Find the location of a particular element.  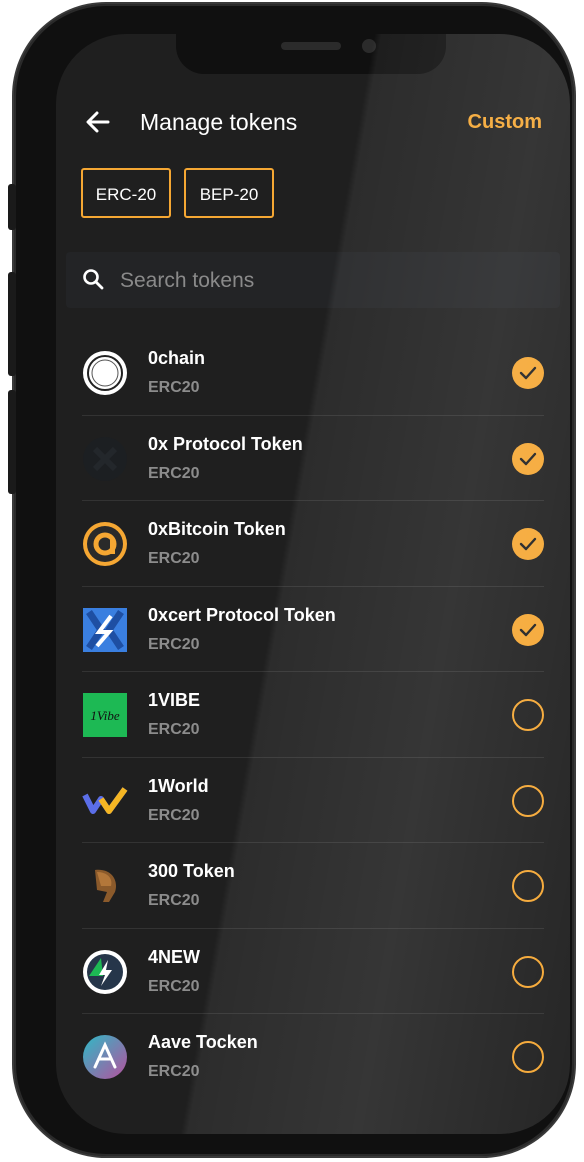

header: Manage tokens Custom is located at coordinates (313, 124).